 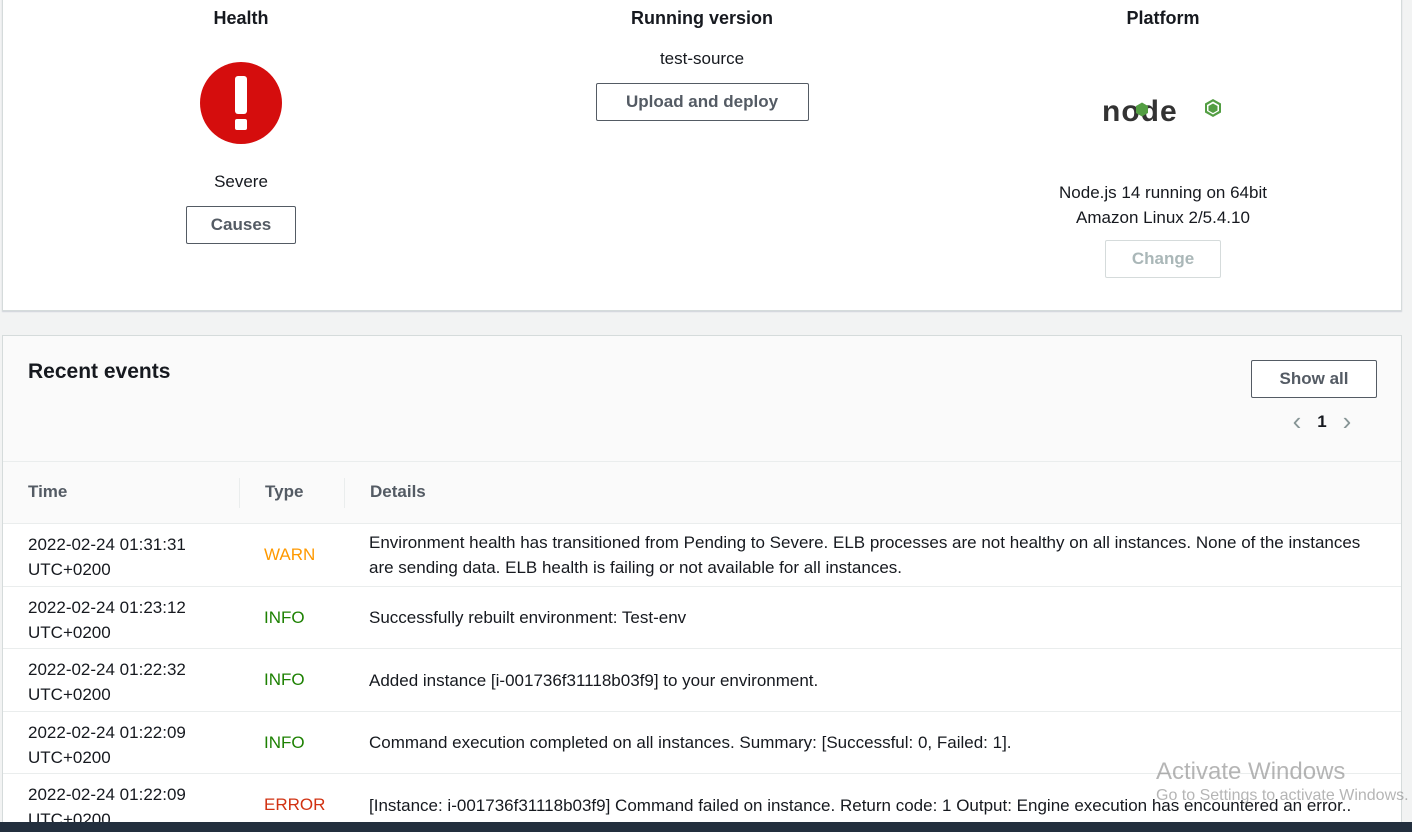 I want to click on platform-title: Platform, so click(x=1163, y=18).